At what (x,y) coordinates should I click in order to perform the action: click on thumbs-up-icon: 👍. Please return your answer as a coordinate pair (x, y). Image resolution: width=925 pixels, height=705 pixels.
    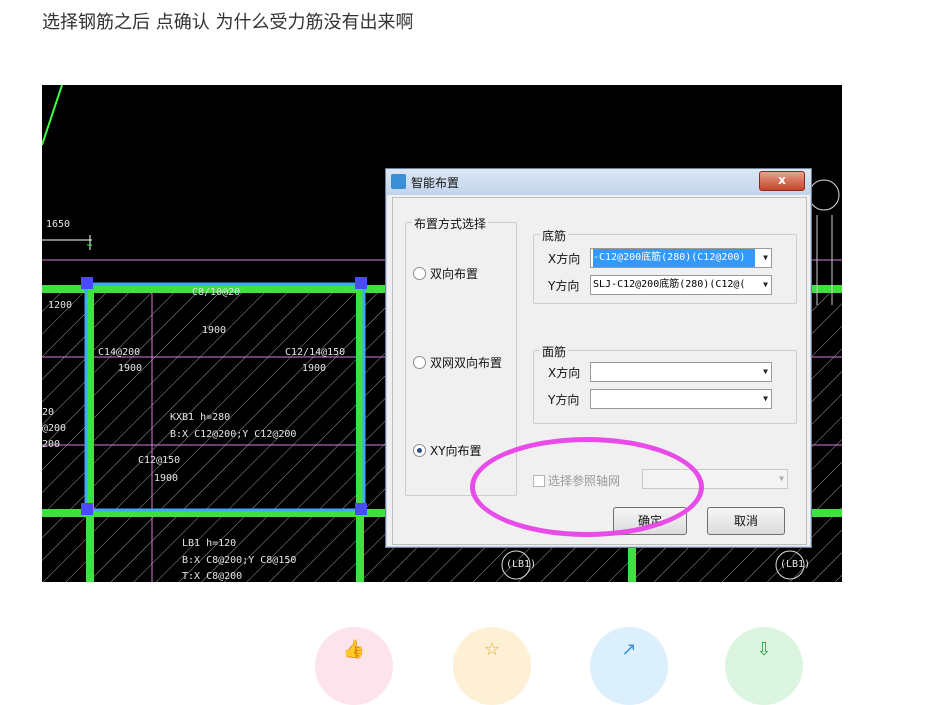
    Looking at the image, I should click on (354, 649).